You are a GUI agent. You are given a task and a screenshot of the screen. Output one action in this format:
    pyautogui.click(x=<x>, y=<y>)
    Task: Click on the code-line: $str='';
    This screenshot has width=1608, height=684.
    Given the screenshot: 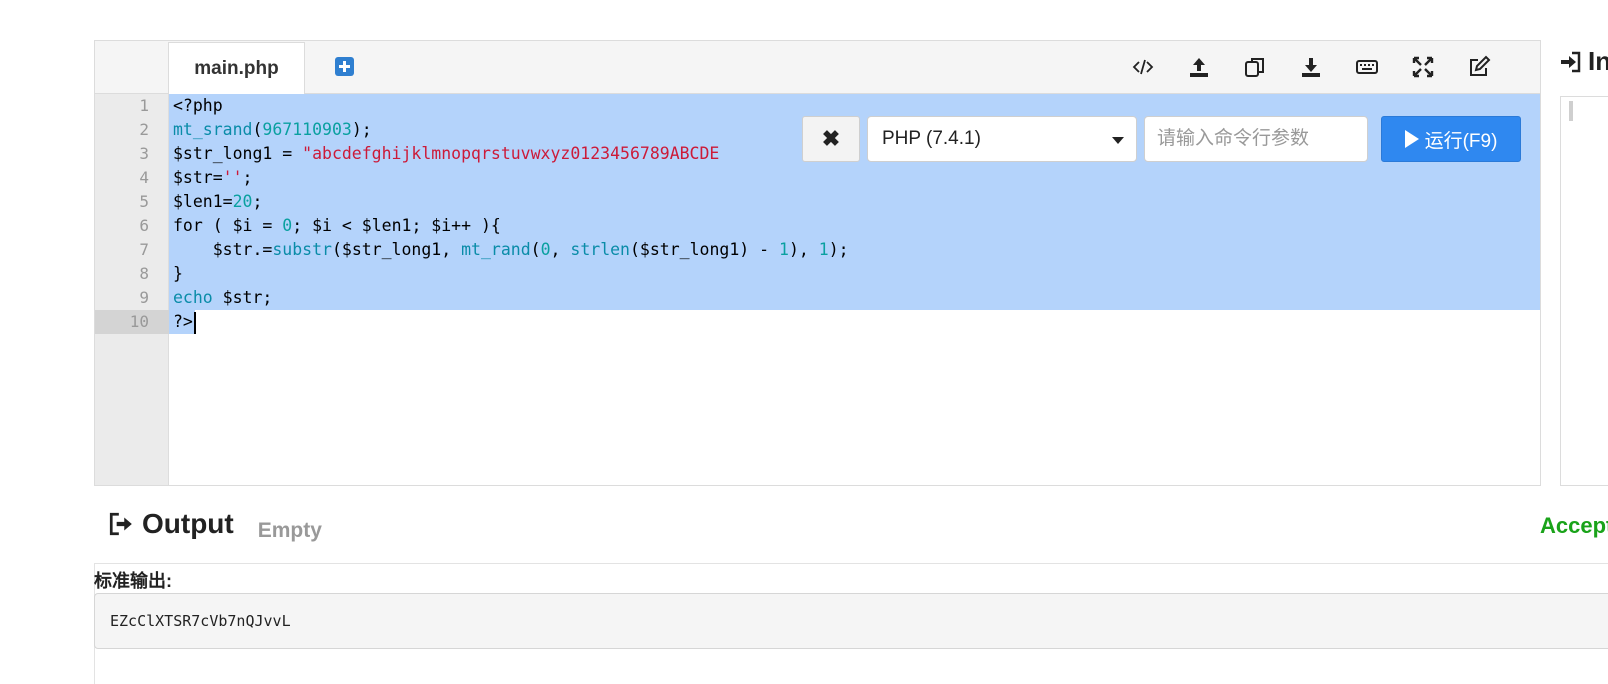 What is the action you would take?
    pyautogui.click(x=213, y=177)
    